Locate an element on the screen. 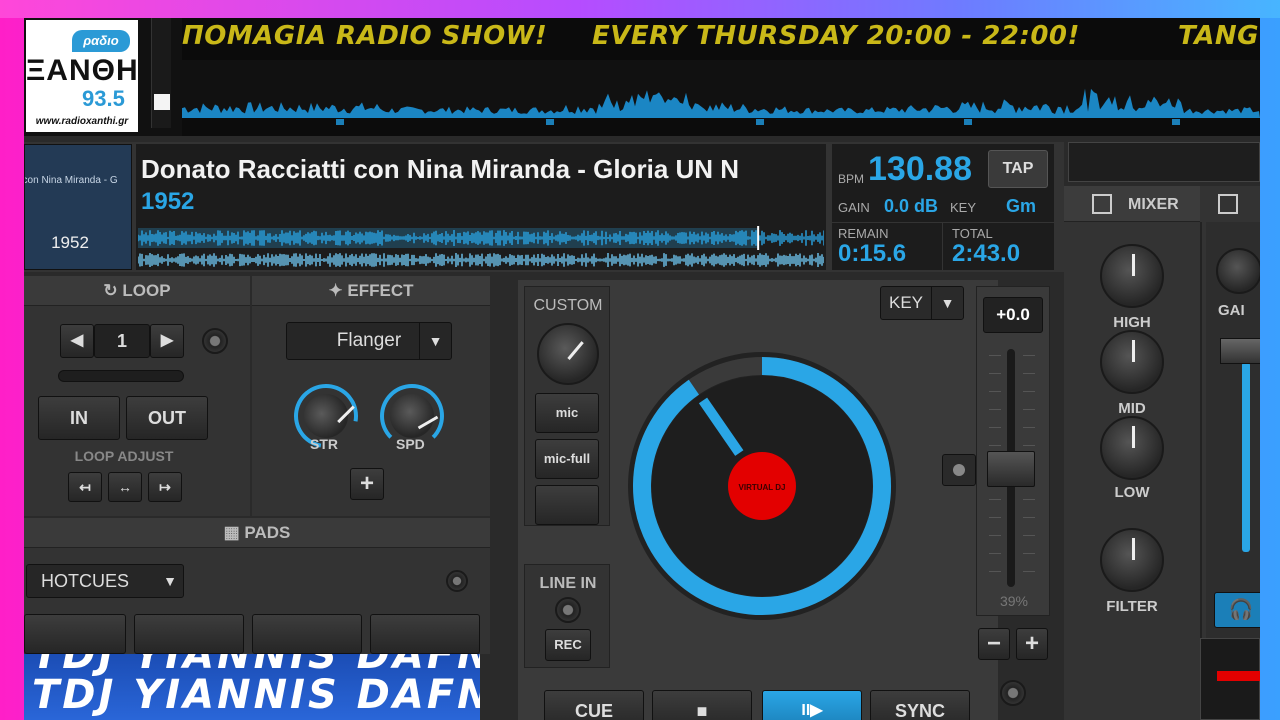  eq-mid-knob is located at coordinates (1132, 362).